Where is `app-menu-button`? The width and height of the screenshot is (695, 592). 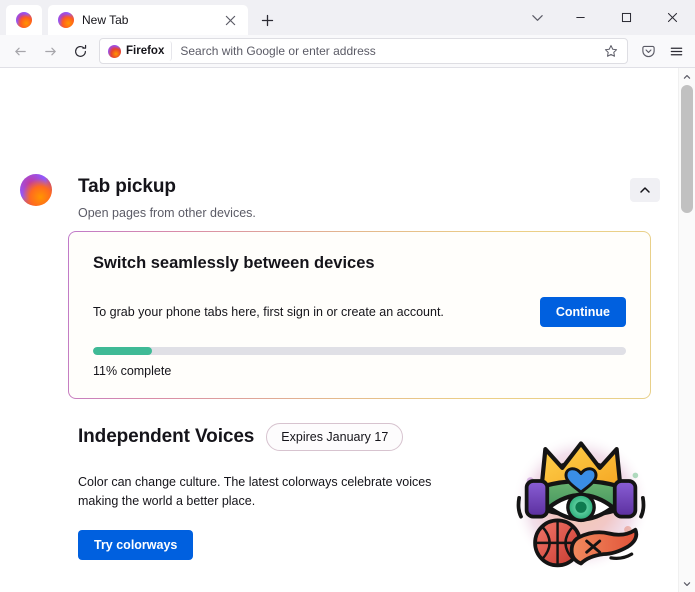 app-menu-button is located at coordinates (676, 51).